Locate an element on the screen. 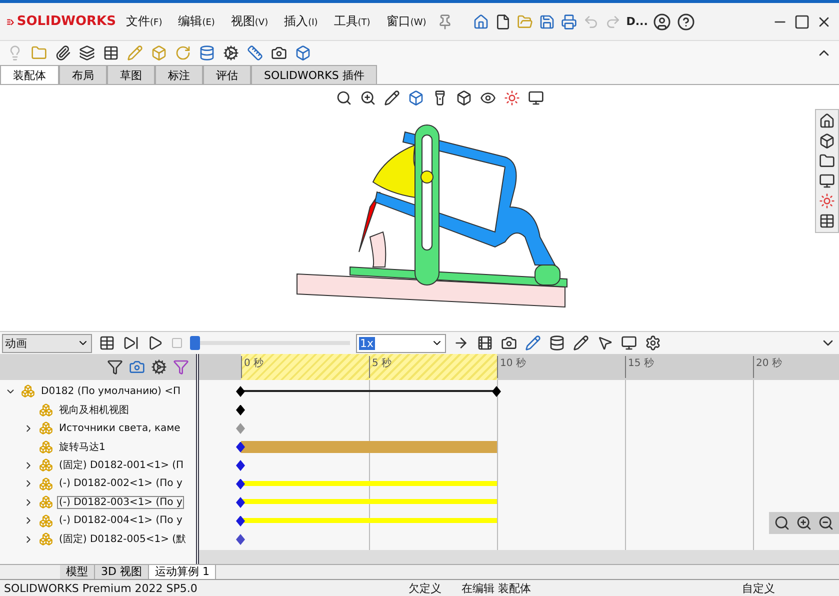 This screenshot has width=839, height=596. units-setting: 自定义 is located at coordinates (758, 588).